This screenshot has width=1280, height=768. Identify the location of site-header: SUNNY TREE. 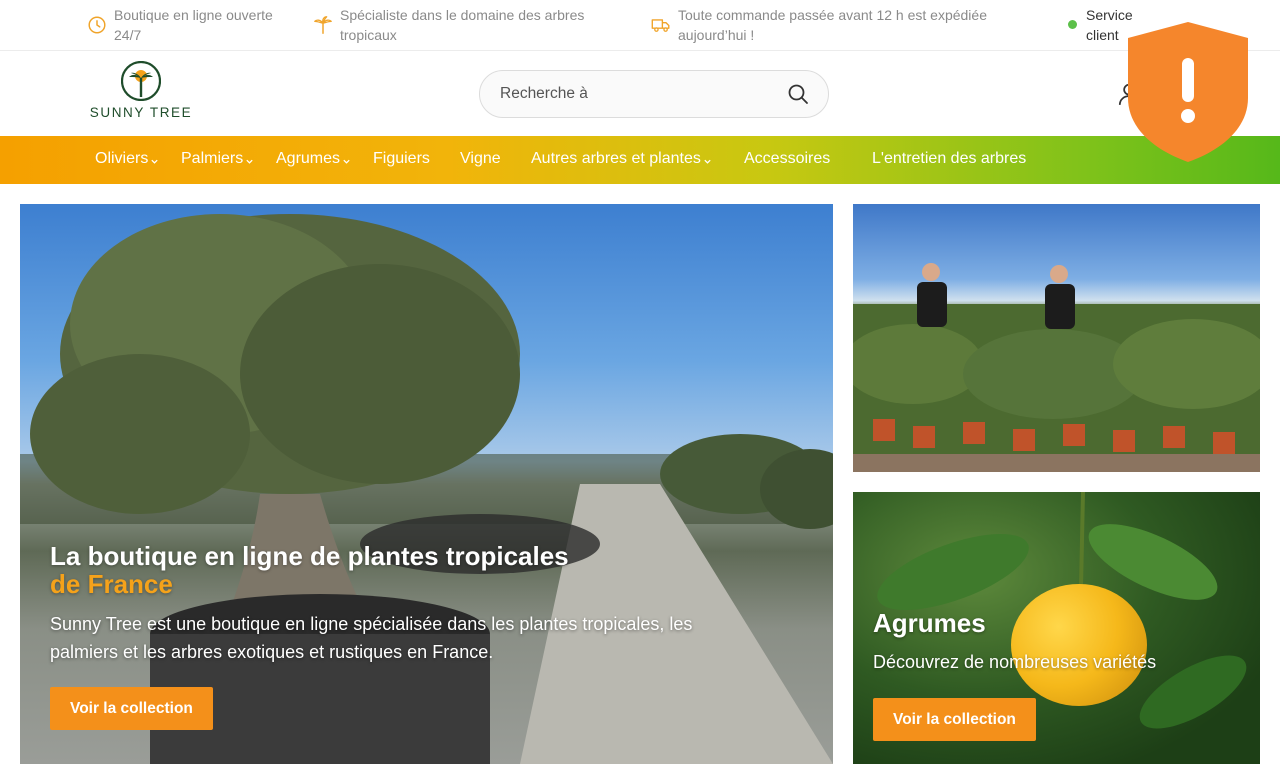
(640, 93).